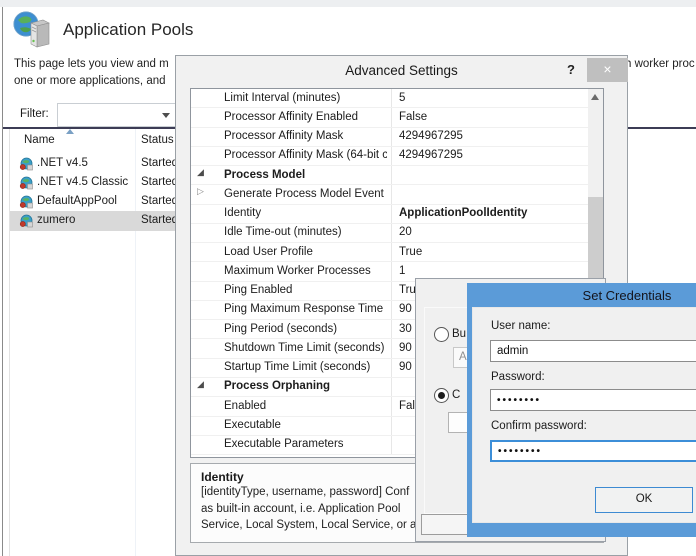 Image resolution: width=696 pixels, height=556 pixels. I want to click on table-row: zumero Started, so click(94, 221).